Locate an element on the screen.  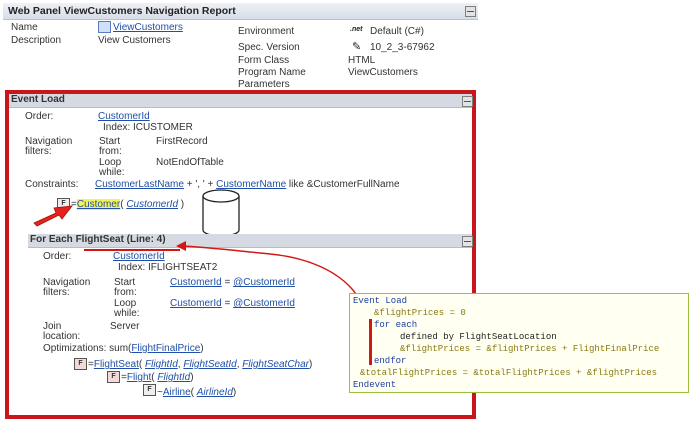
order-label: Order: is located at coordinates (39, 116).